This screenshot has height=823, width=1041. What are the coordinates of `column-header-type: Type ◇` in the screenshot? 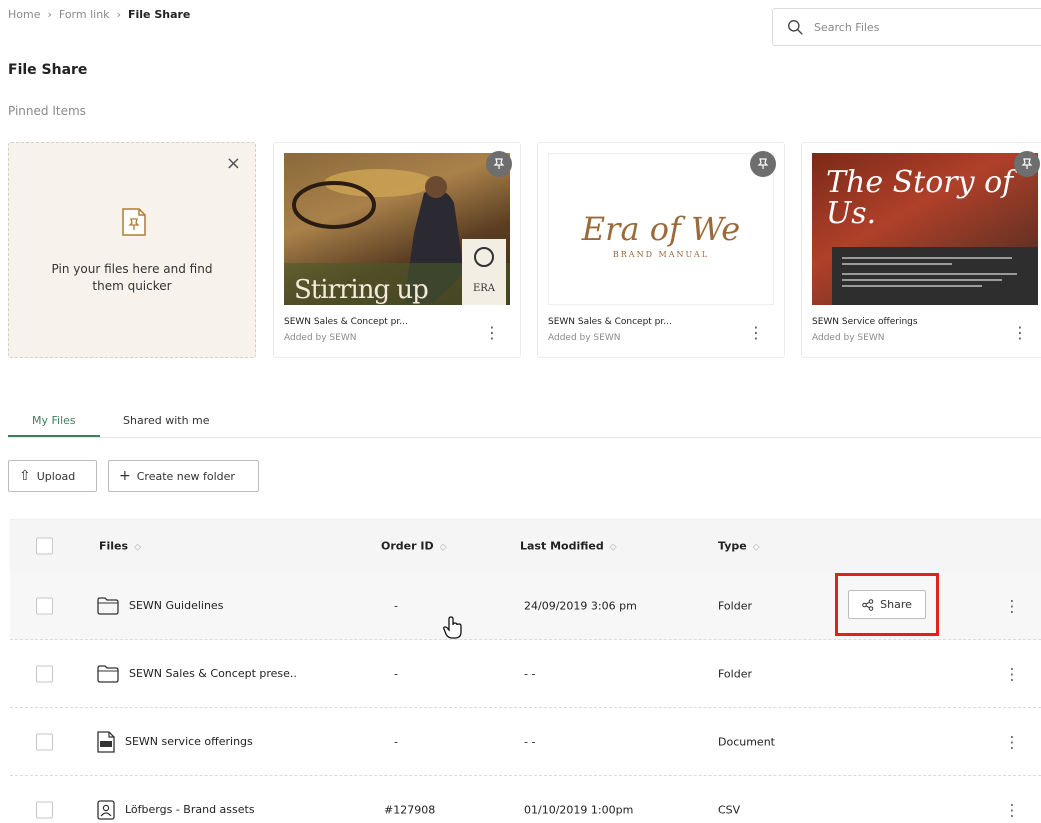 It's located at (739, 546).